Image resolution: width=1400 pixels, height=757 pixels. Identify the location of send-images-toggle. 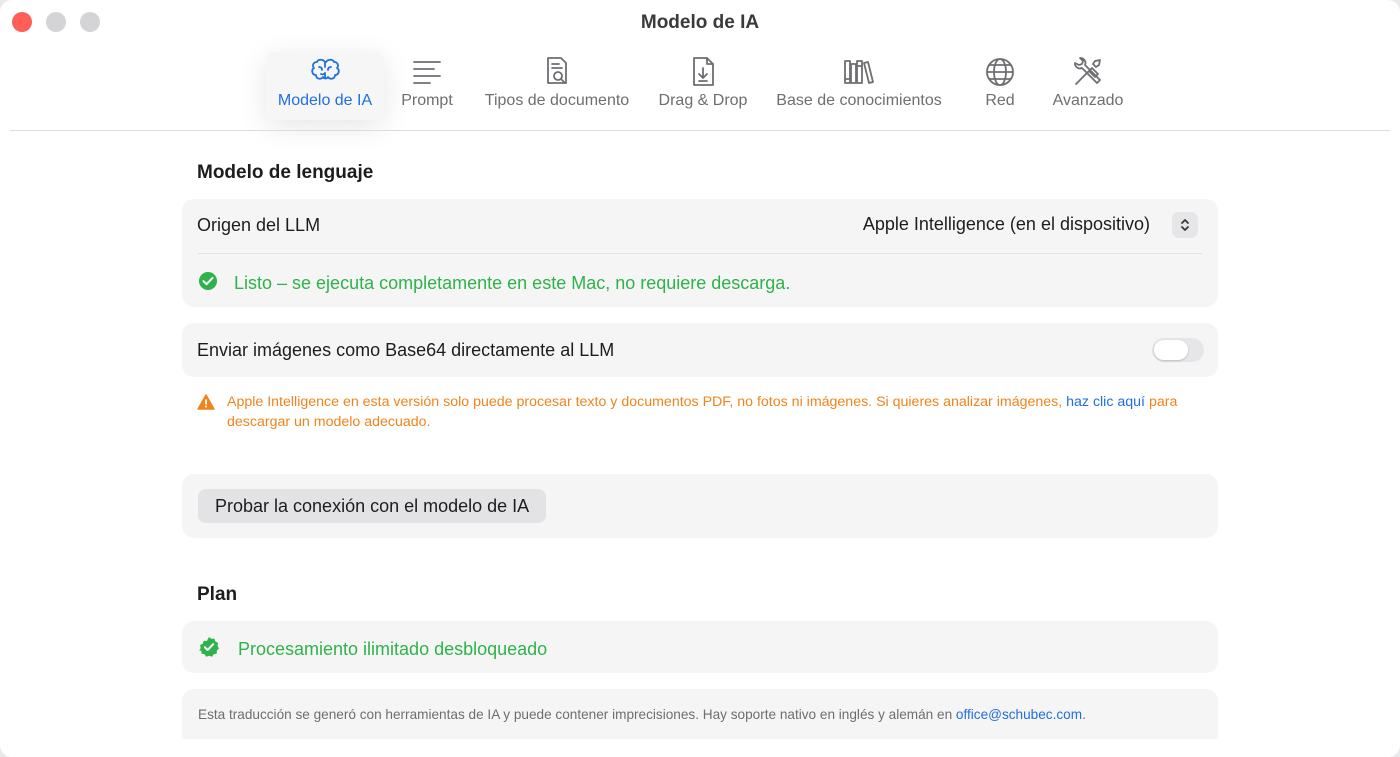
(1178, 350).